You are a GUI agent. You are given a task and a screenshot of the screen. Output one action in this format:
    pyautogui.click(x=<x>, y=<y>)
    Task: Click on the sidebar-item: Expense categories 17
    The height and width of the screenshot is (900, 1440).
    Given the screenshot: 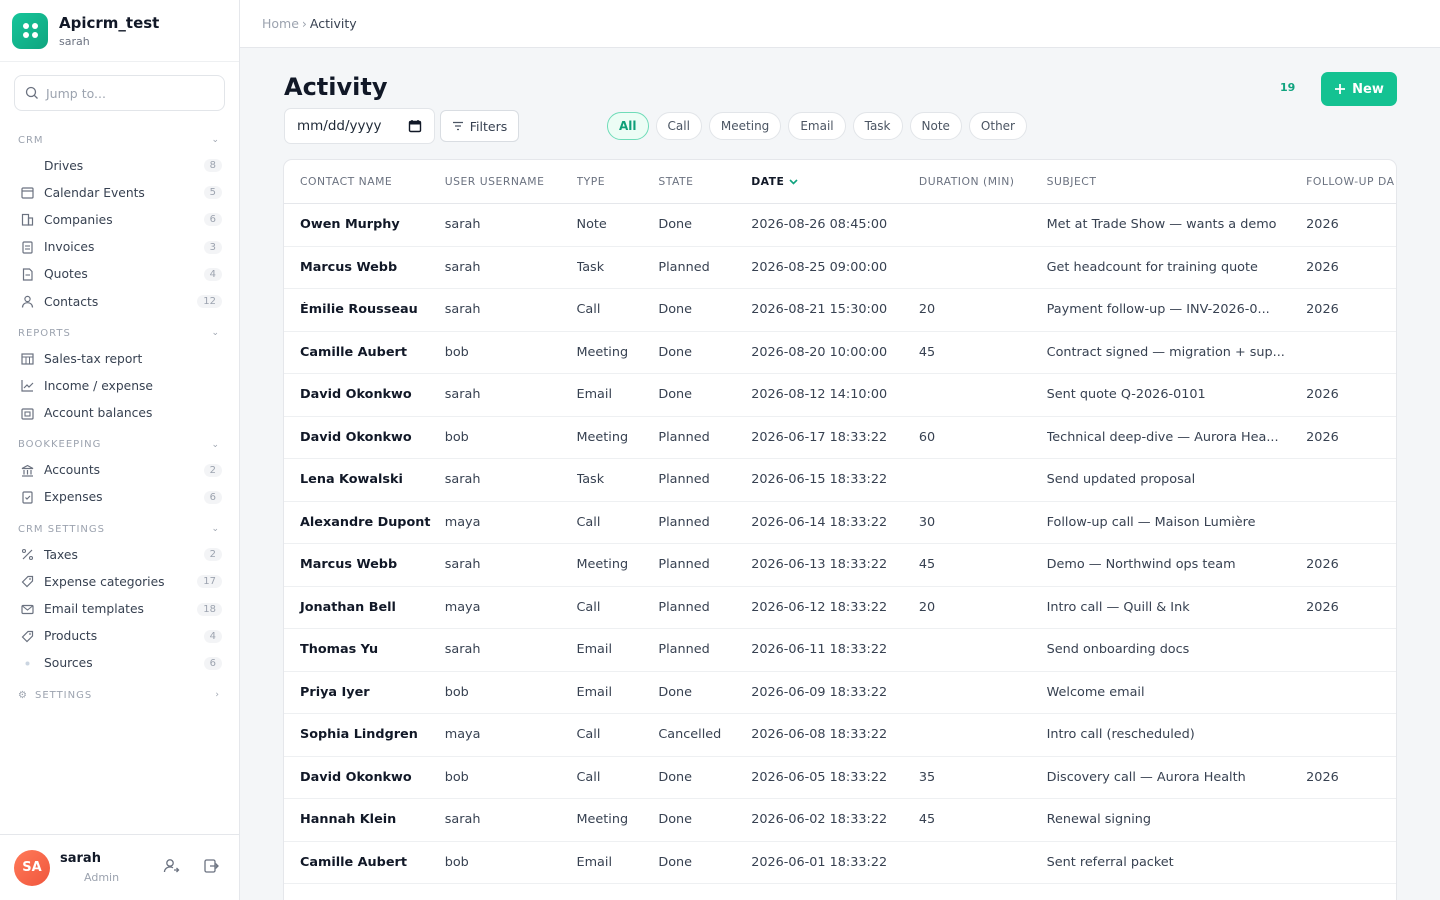 What is the action you would take?
    pyautogui.click(x=120, y=581)
    